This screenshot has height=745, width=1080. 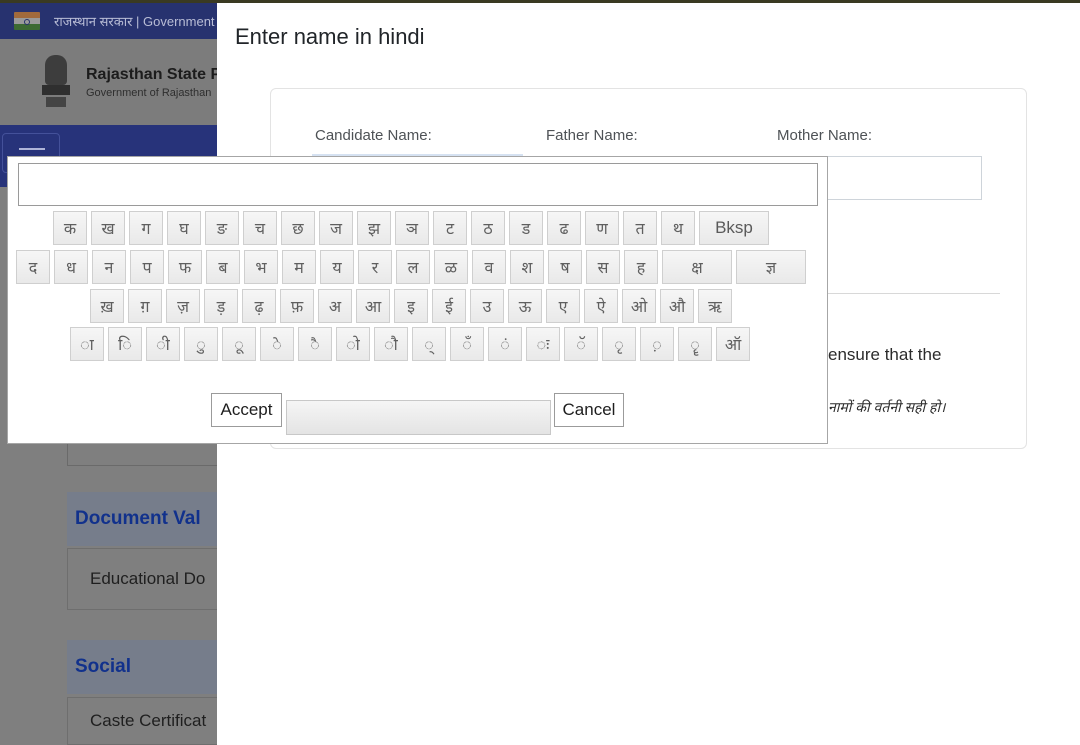 What do you see at coordinates (912, 293) in the screenshot?
I see `divider` at bounding box center [912, 293].